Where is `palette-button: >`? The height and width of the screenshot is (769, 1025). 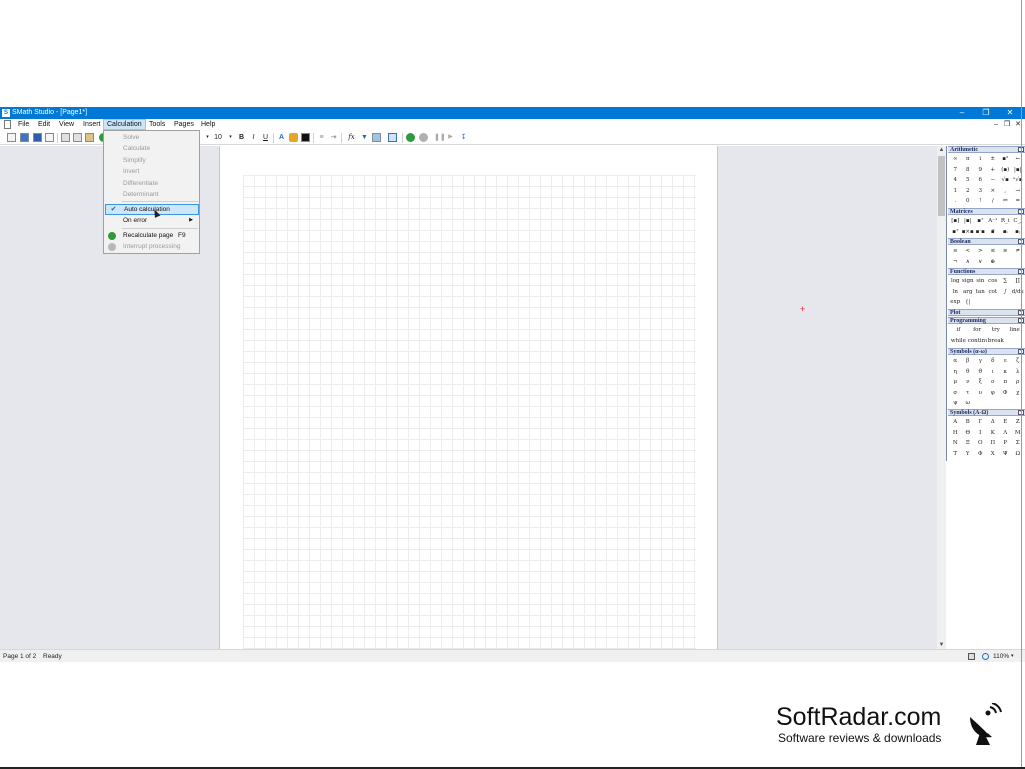
palette-button: > is located at coordinates (980, 251).